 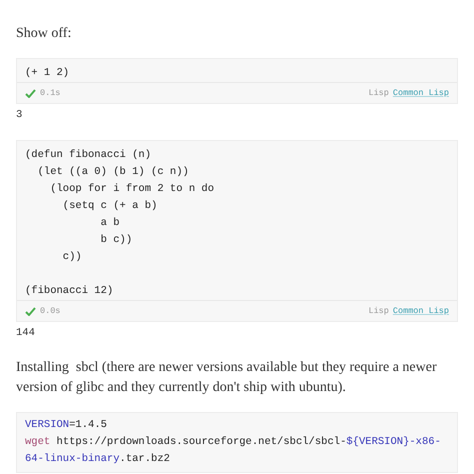 What do you see at coordinates (50, 311) in the screenshot?
I see `execution-time: 0.0s` at bounding box center [50, 311].